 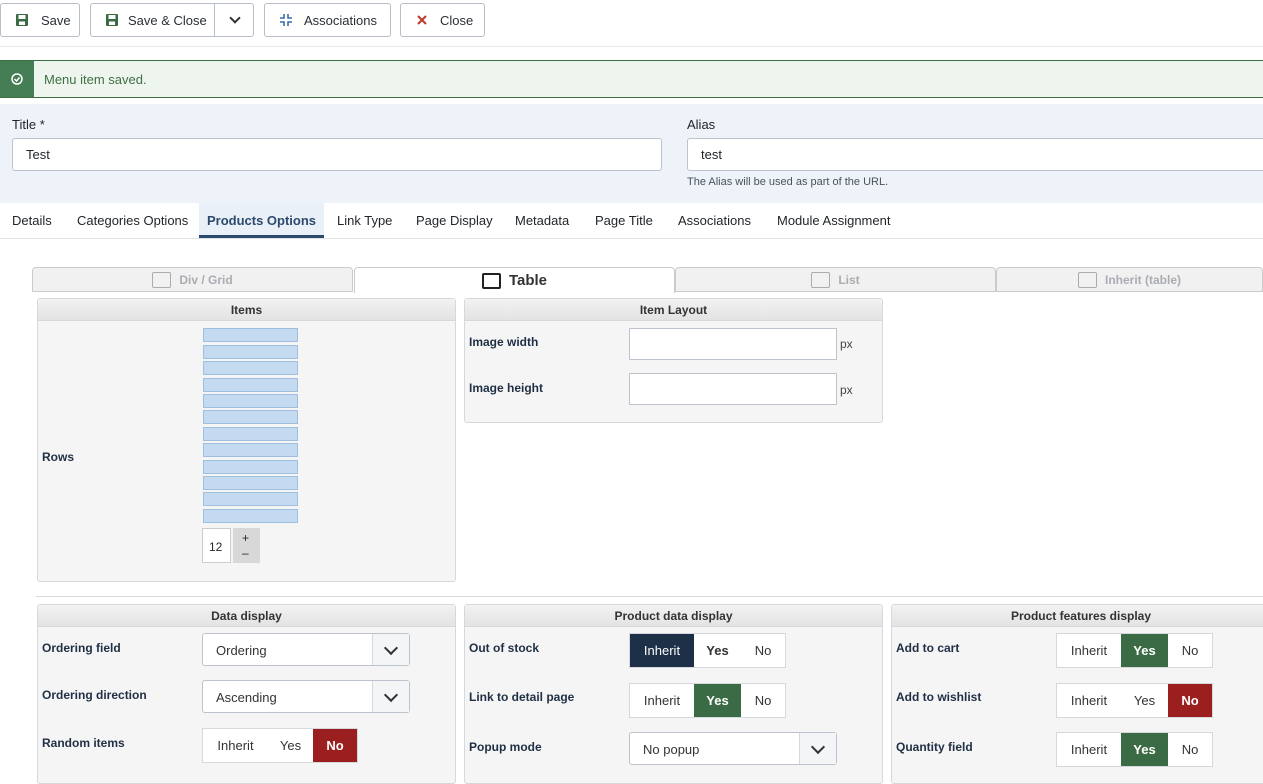 What do you see at coordinates (422, 20) in the screenshot?
I see `close-icon` at bounding box center [422, 20].